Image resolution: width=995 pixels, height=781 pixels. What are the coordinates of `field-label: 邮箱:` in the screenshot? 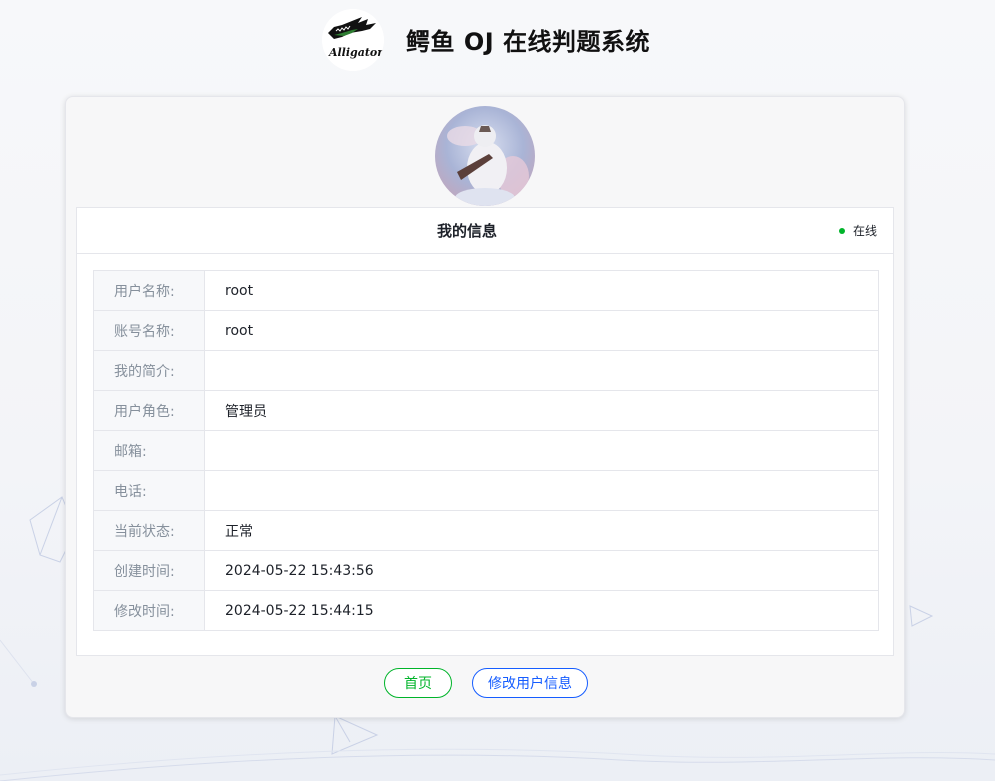 It's located at (149, 450).